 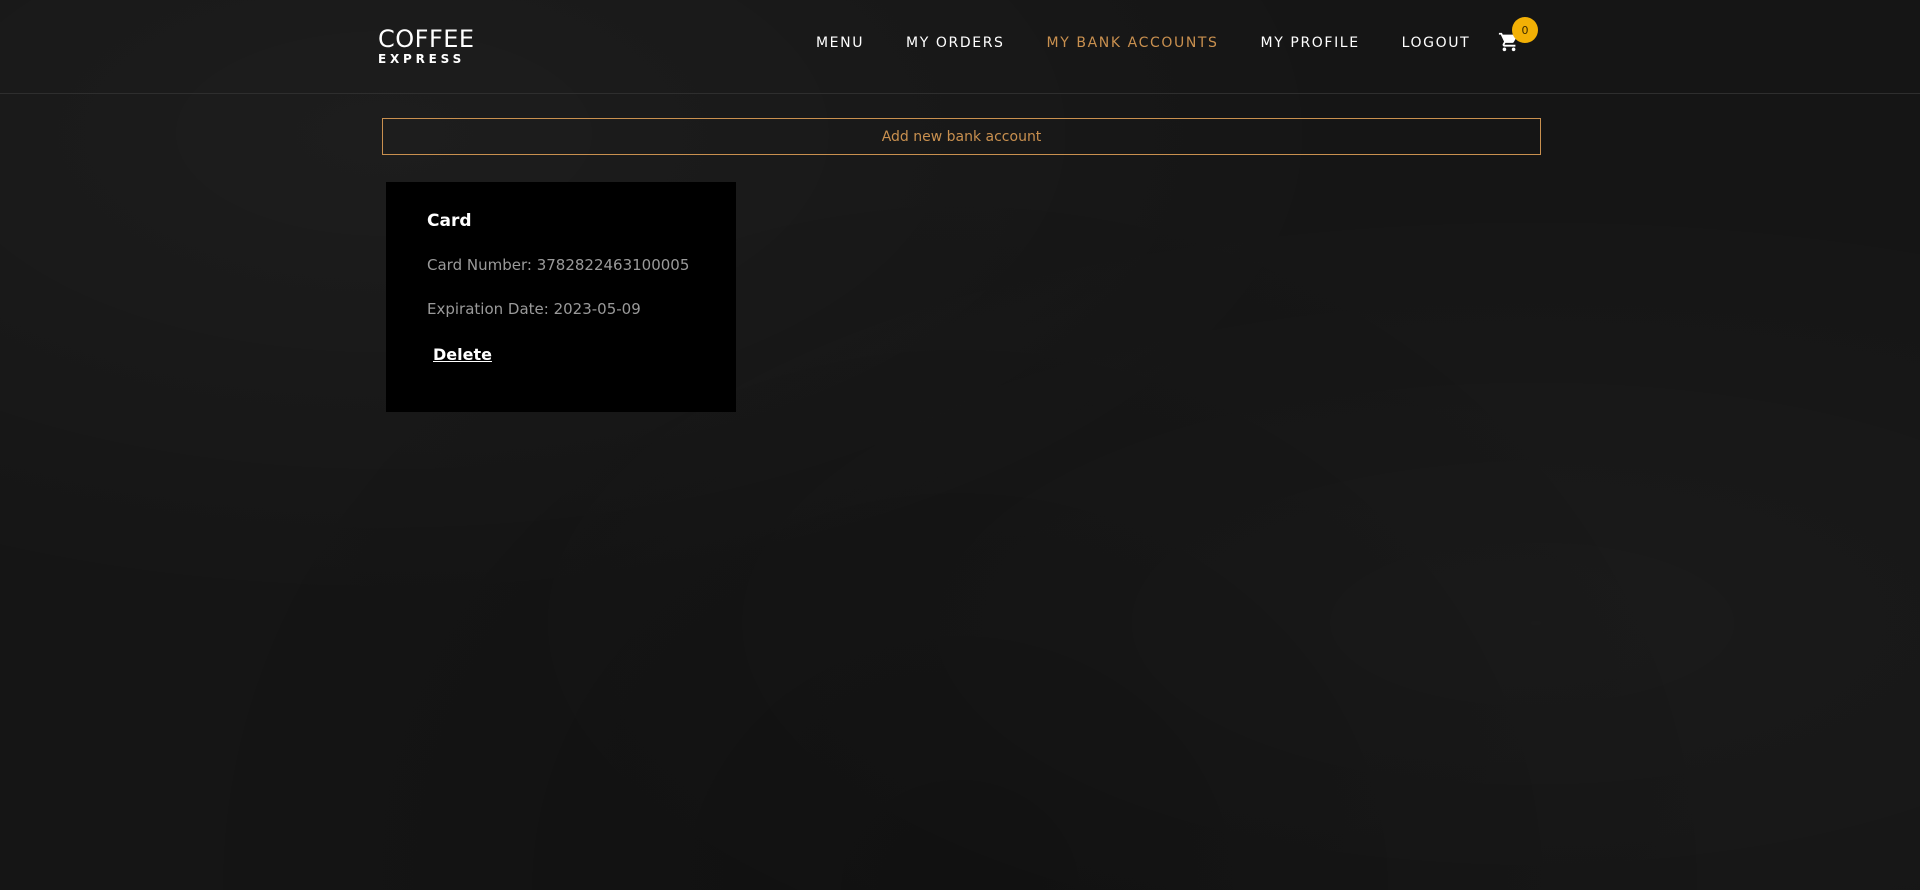 What do you see at coordinates (1133, 43) in the screenshot?
I see `nav-item-my-bank-accounts: MY BANK ACCOUNTS` at bounding box center [1133, 43].